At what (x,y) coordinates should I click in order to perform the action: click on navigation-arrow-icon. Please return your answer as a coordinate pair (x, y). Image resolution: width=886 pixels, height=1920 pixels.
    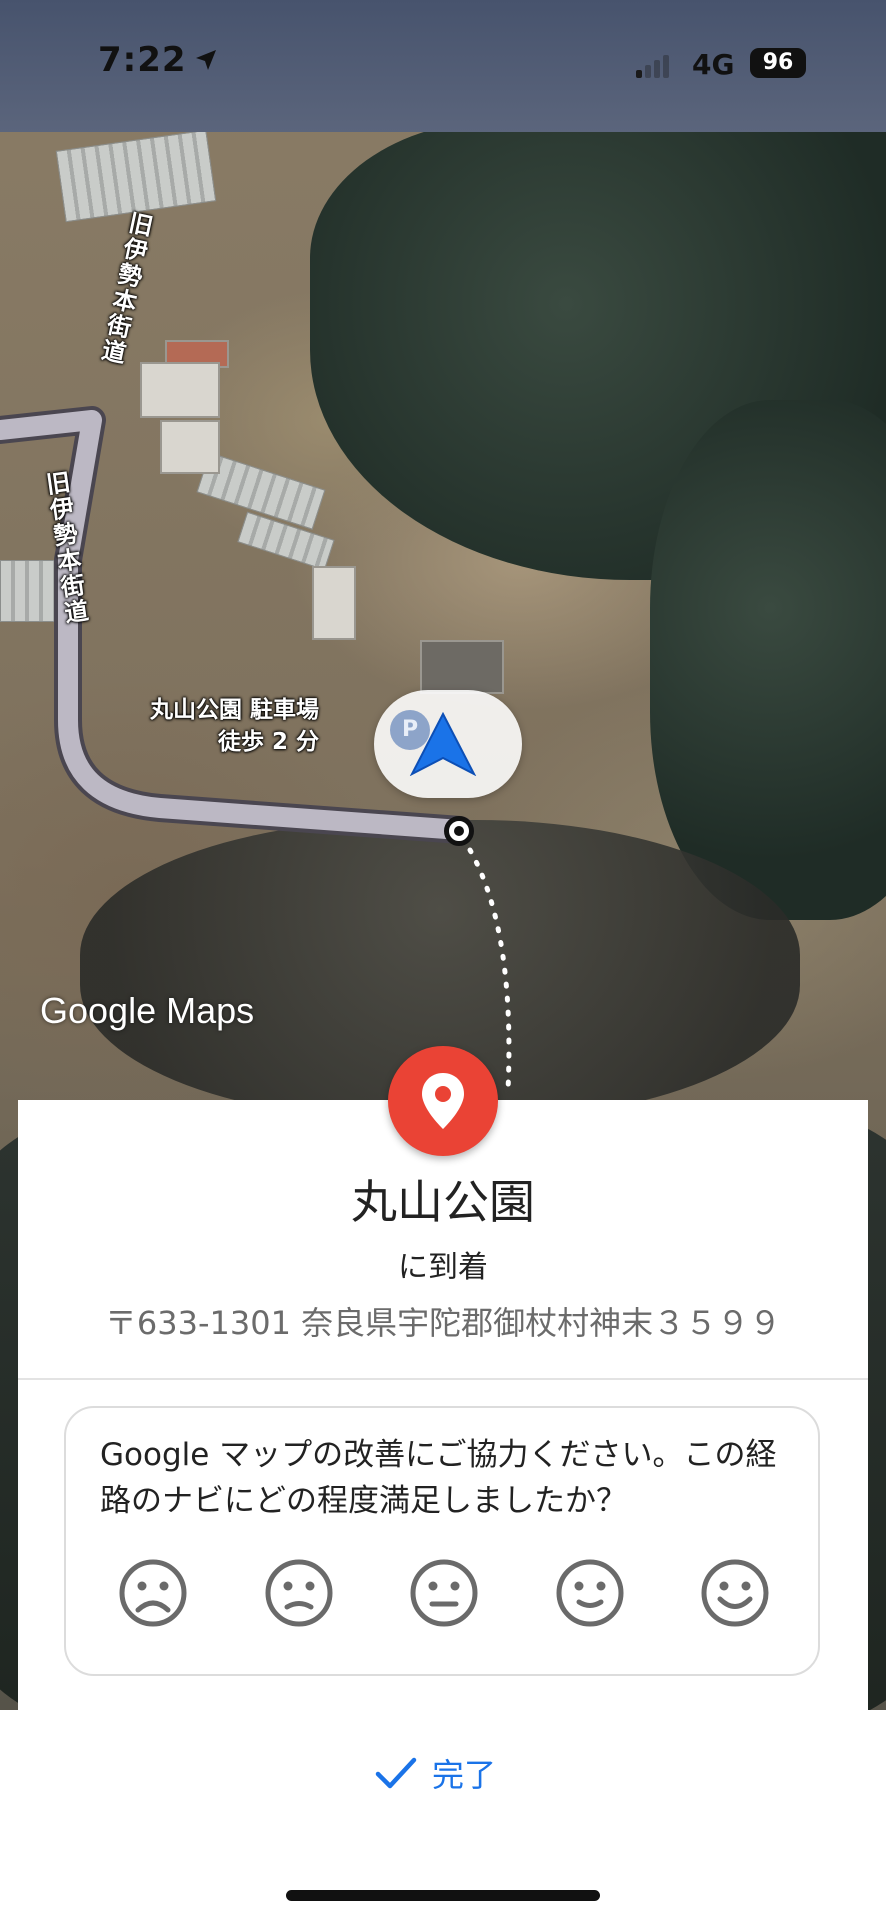
    Looking at the image, I should click on (443, 744).